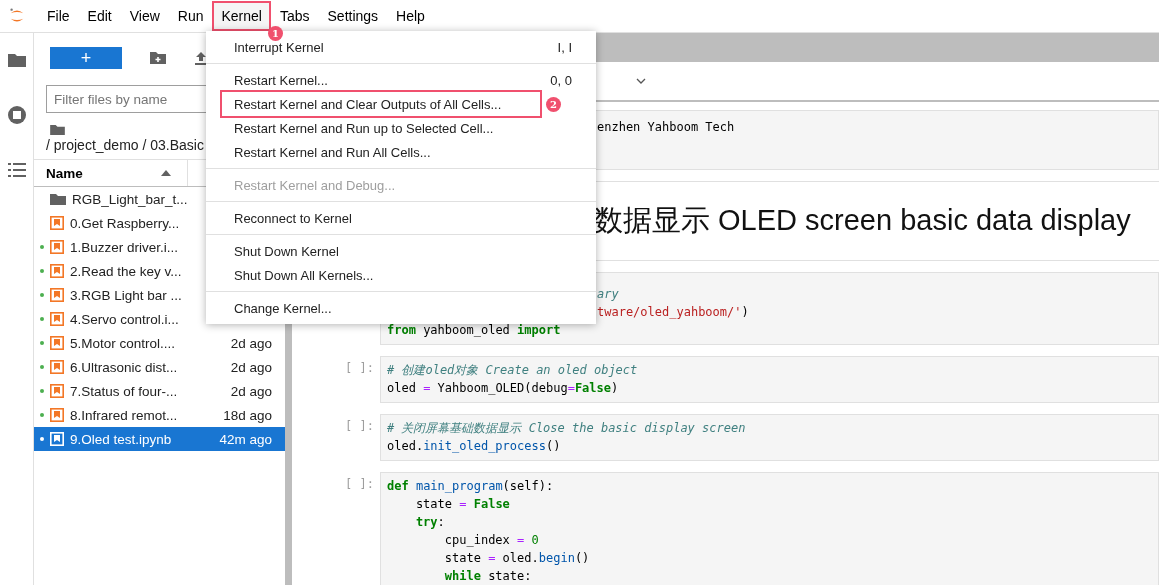 This screenshot has width=1159, height=585. What do you see at coordinates (201, 57) in the screenshot?
I see `upload-icon` at bounding box center [201, 57].